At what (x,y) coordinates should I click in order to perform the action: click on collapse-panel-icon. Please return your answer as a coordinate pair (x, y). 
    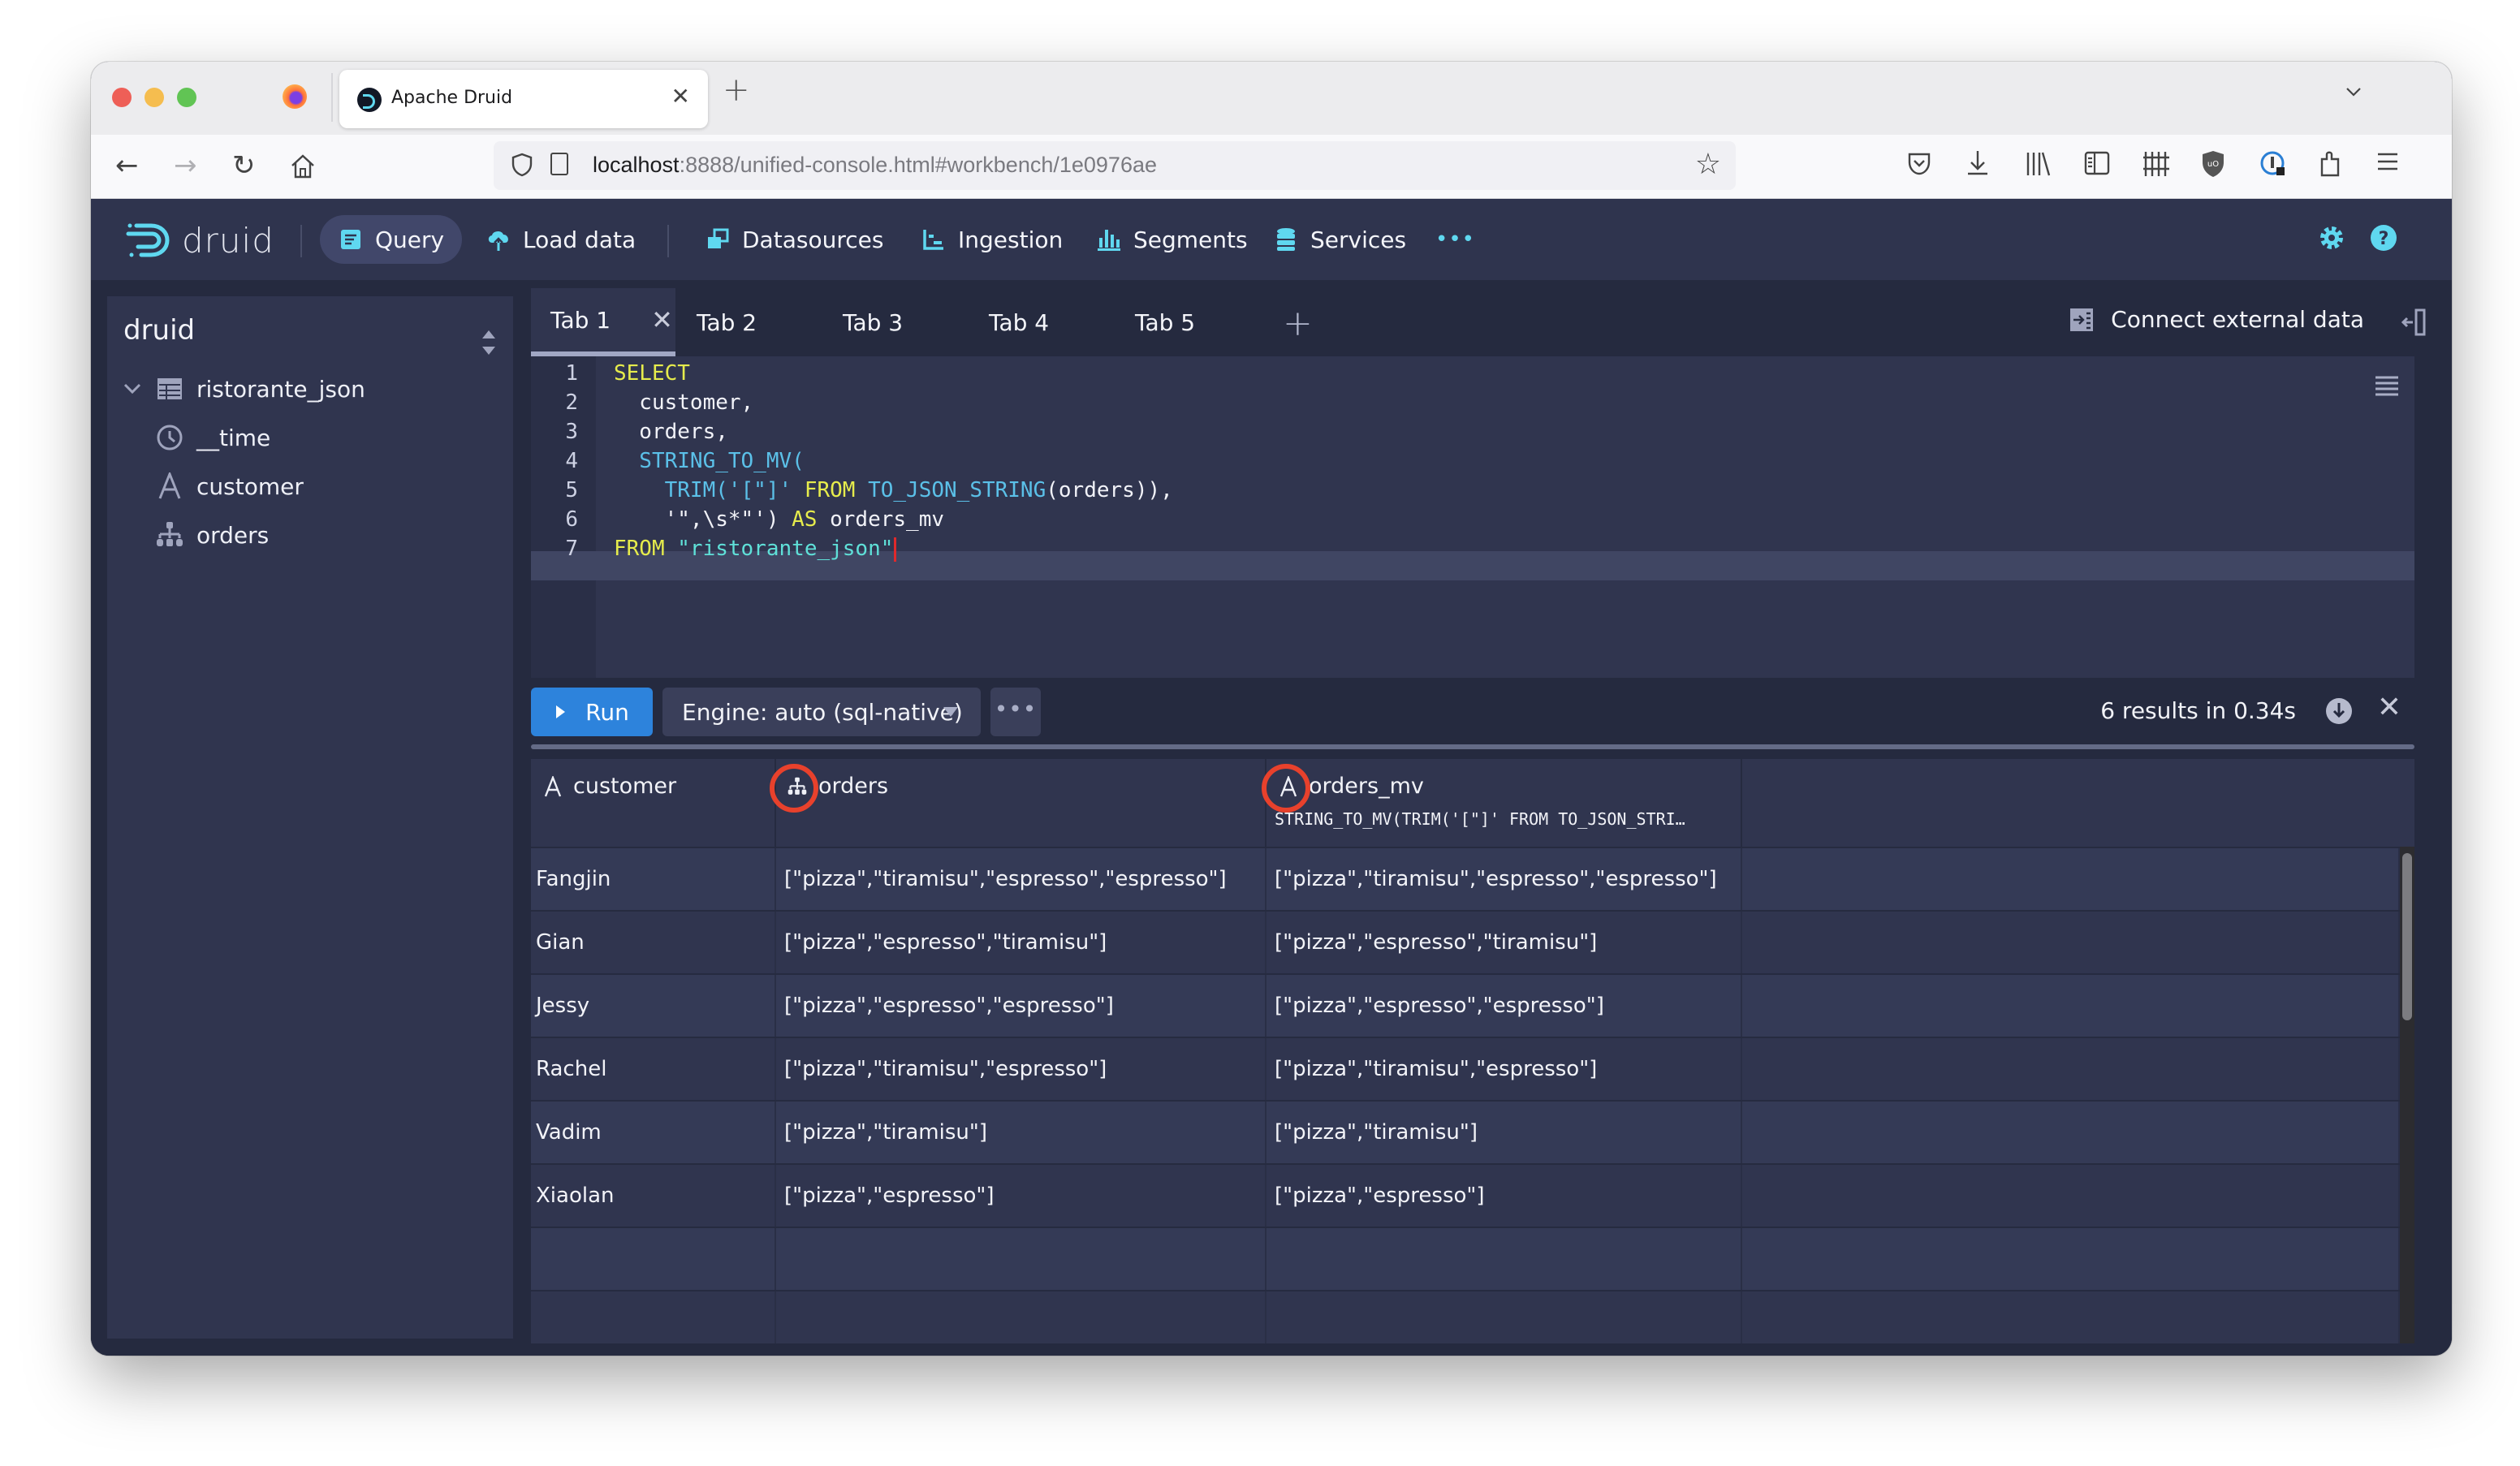
    Looking at the image, I should click on (2414, 322).